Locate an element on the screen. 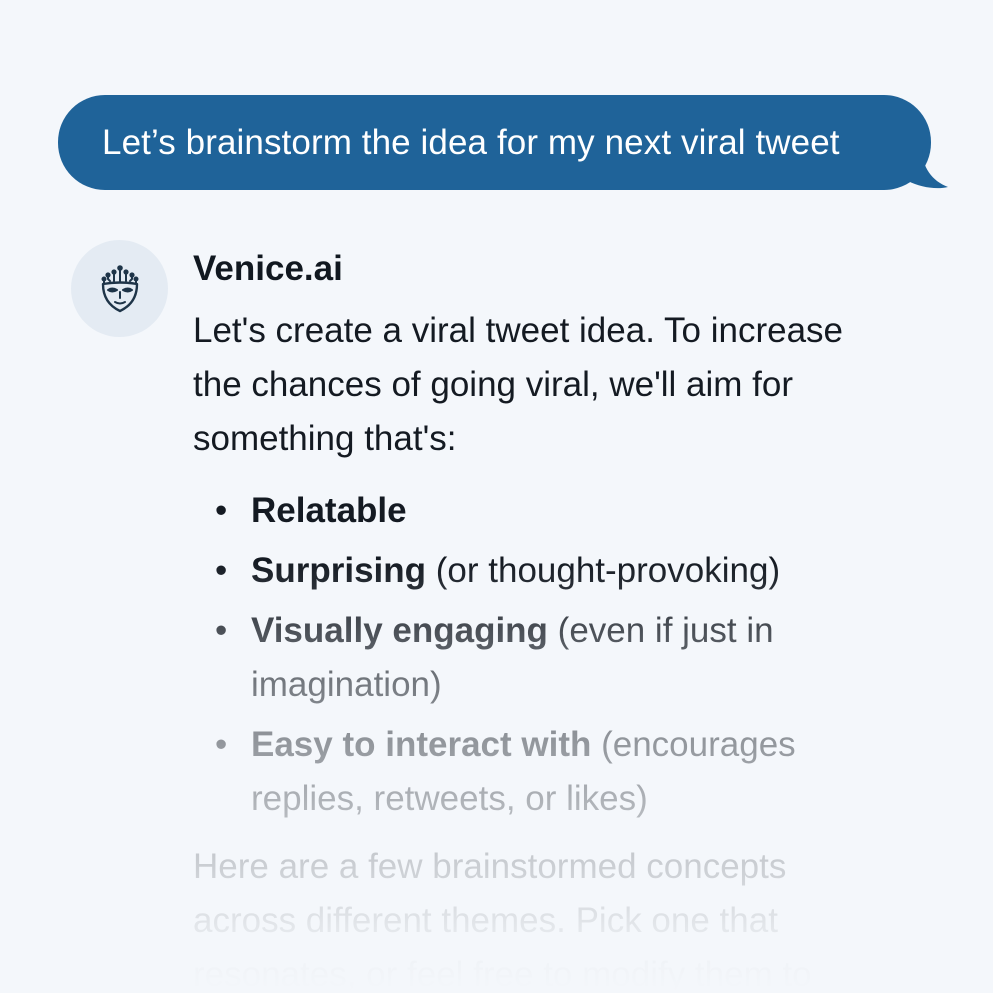  avatar is located at coordinates (119, 288).